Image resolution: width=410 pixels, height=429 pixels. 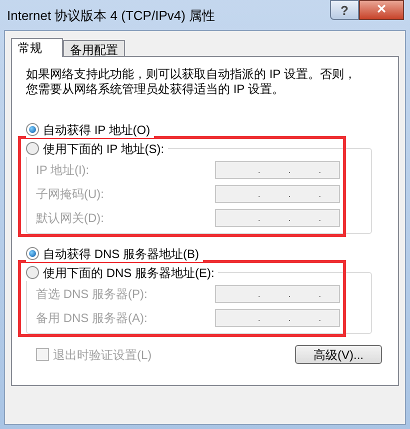 What do you see at coordinates (37, 47) in the screenshot?
I see `tab: 常规` at bounding box center [37, 47].